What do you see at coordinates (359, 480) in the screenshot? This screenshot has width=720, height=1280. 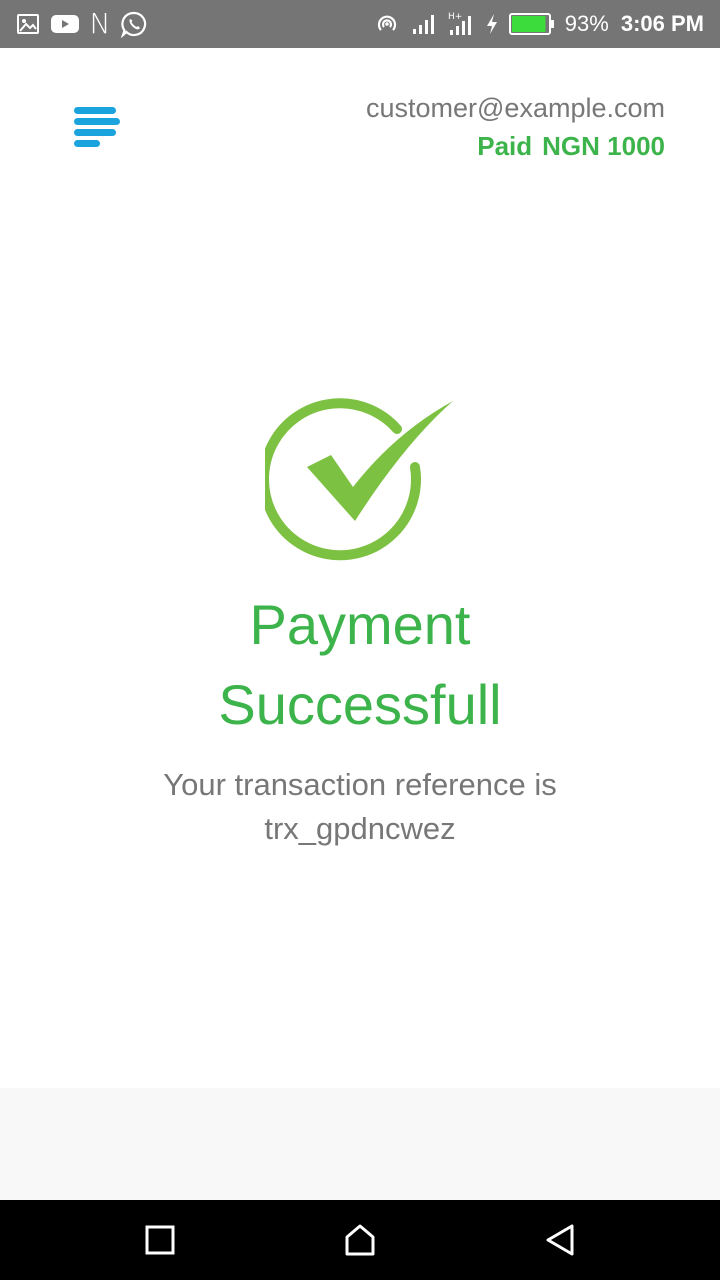 I see `check-circle-icon` at bounding box center [359, 480].